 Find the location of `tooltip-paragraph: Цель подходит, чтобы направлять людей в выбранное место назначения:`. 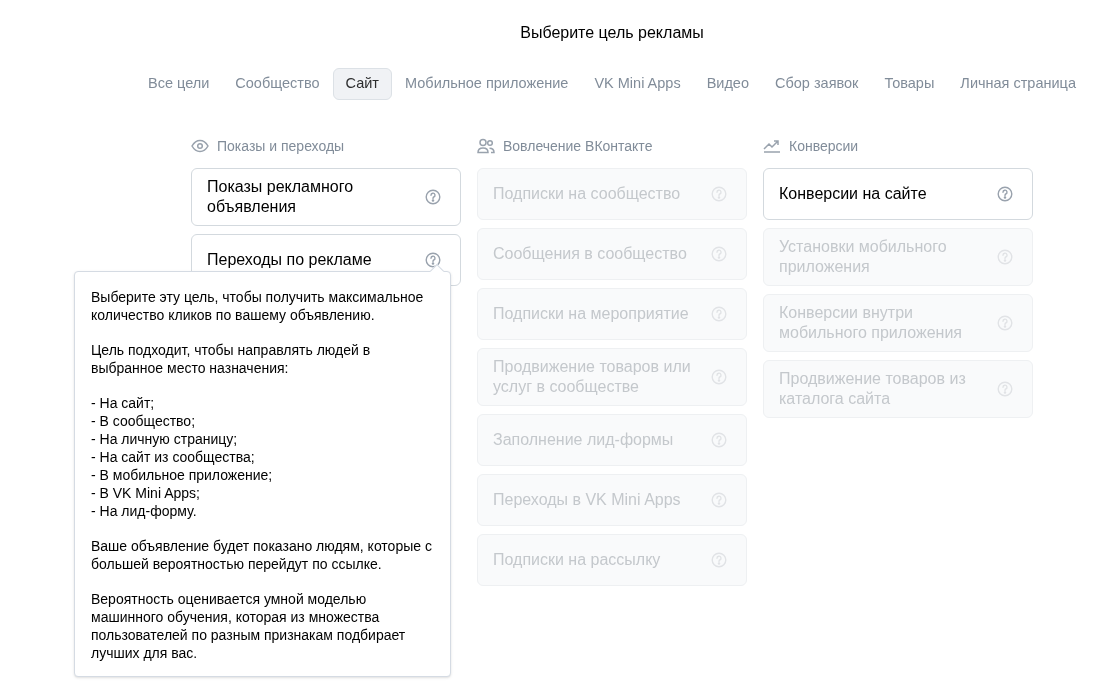

tooltip-paragraph: Цель подходит, чтобы направлять людей в выбранное место назначения: is located at coordinates (231, 359).